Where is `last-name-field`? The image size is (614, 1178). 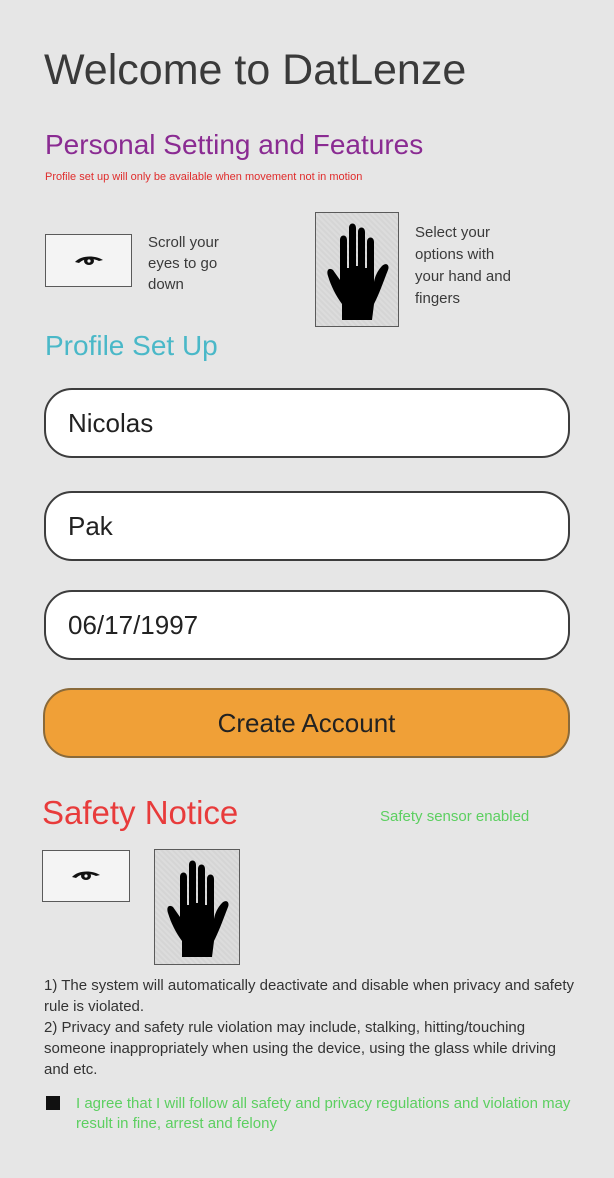 last-name-field is located at coordinates (307, 526).